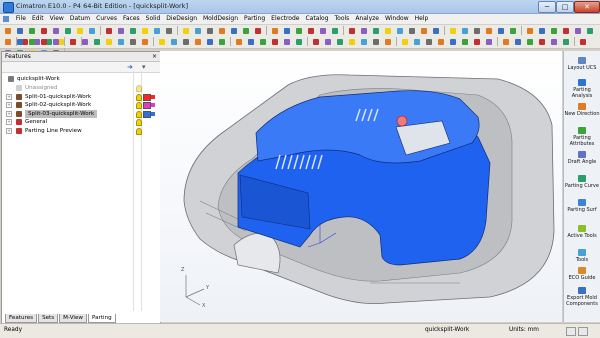 This screenshot has width=600, height=338. I want to click on tab-parting: Parting, so click(101, 318).